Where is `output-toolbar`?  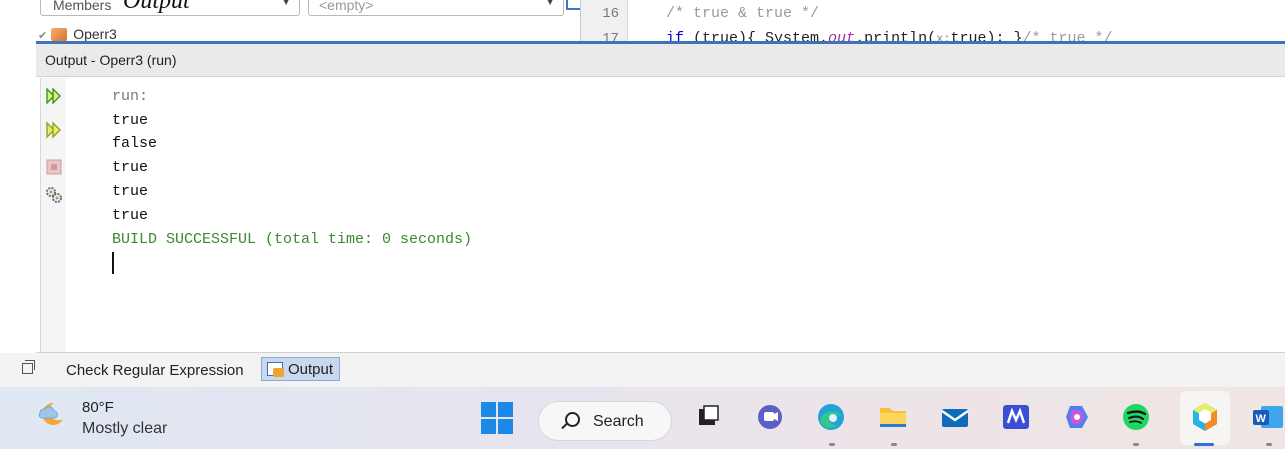
output-toolbar is located at coordinates (53, 215).